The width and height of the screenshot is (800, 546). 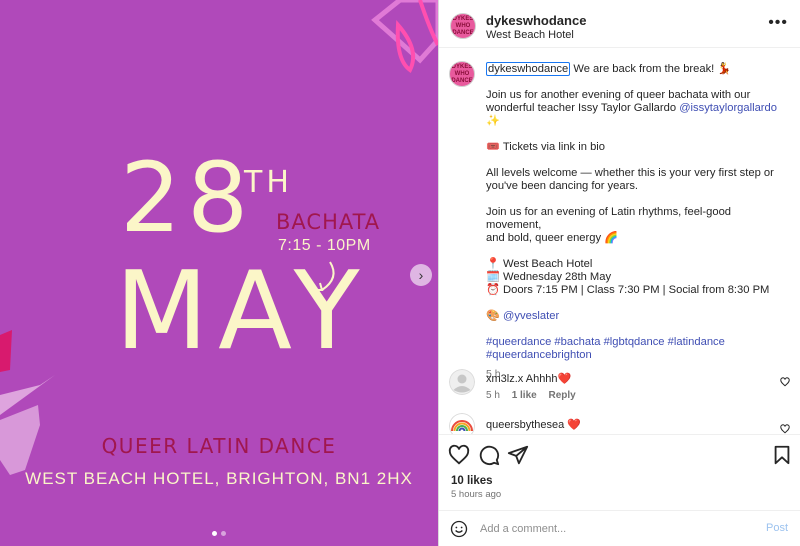 I want to click on comment-input, so click(x=615, y=529).